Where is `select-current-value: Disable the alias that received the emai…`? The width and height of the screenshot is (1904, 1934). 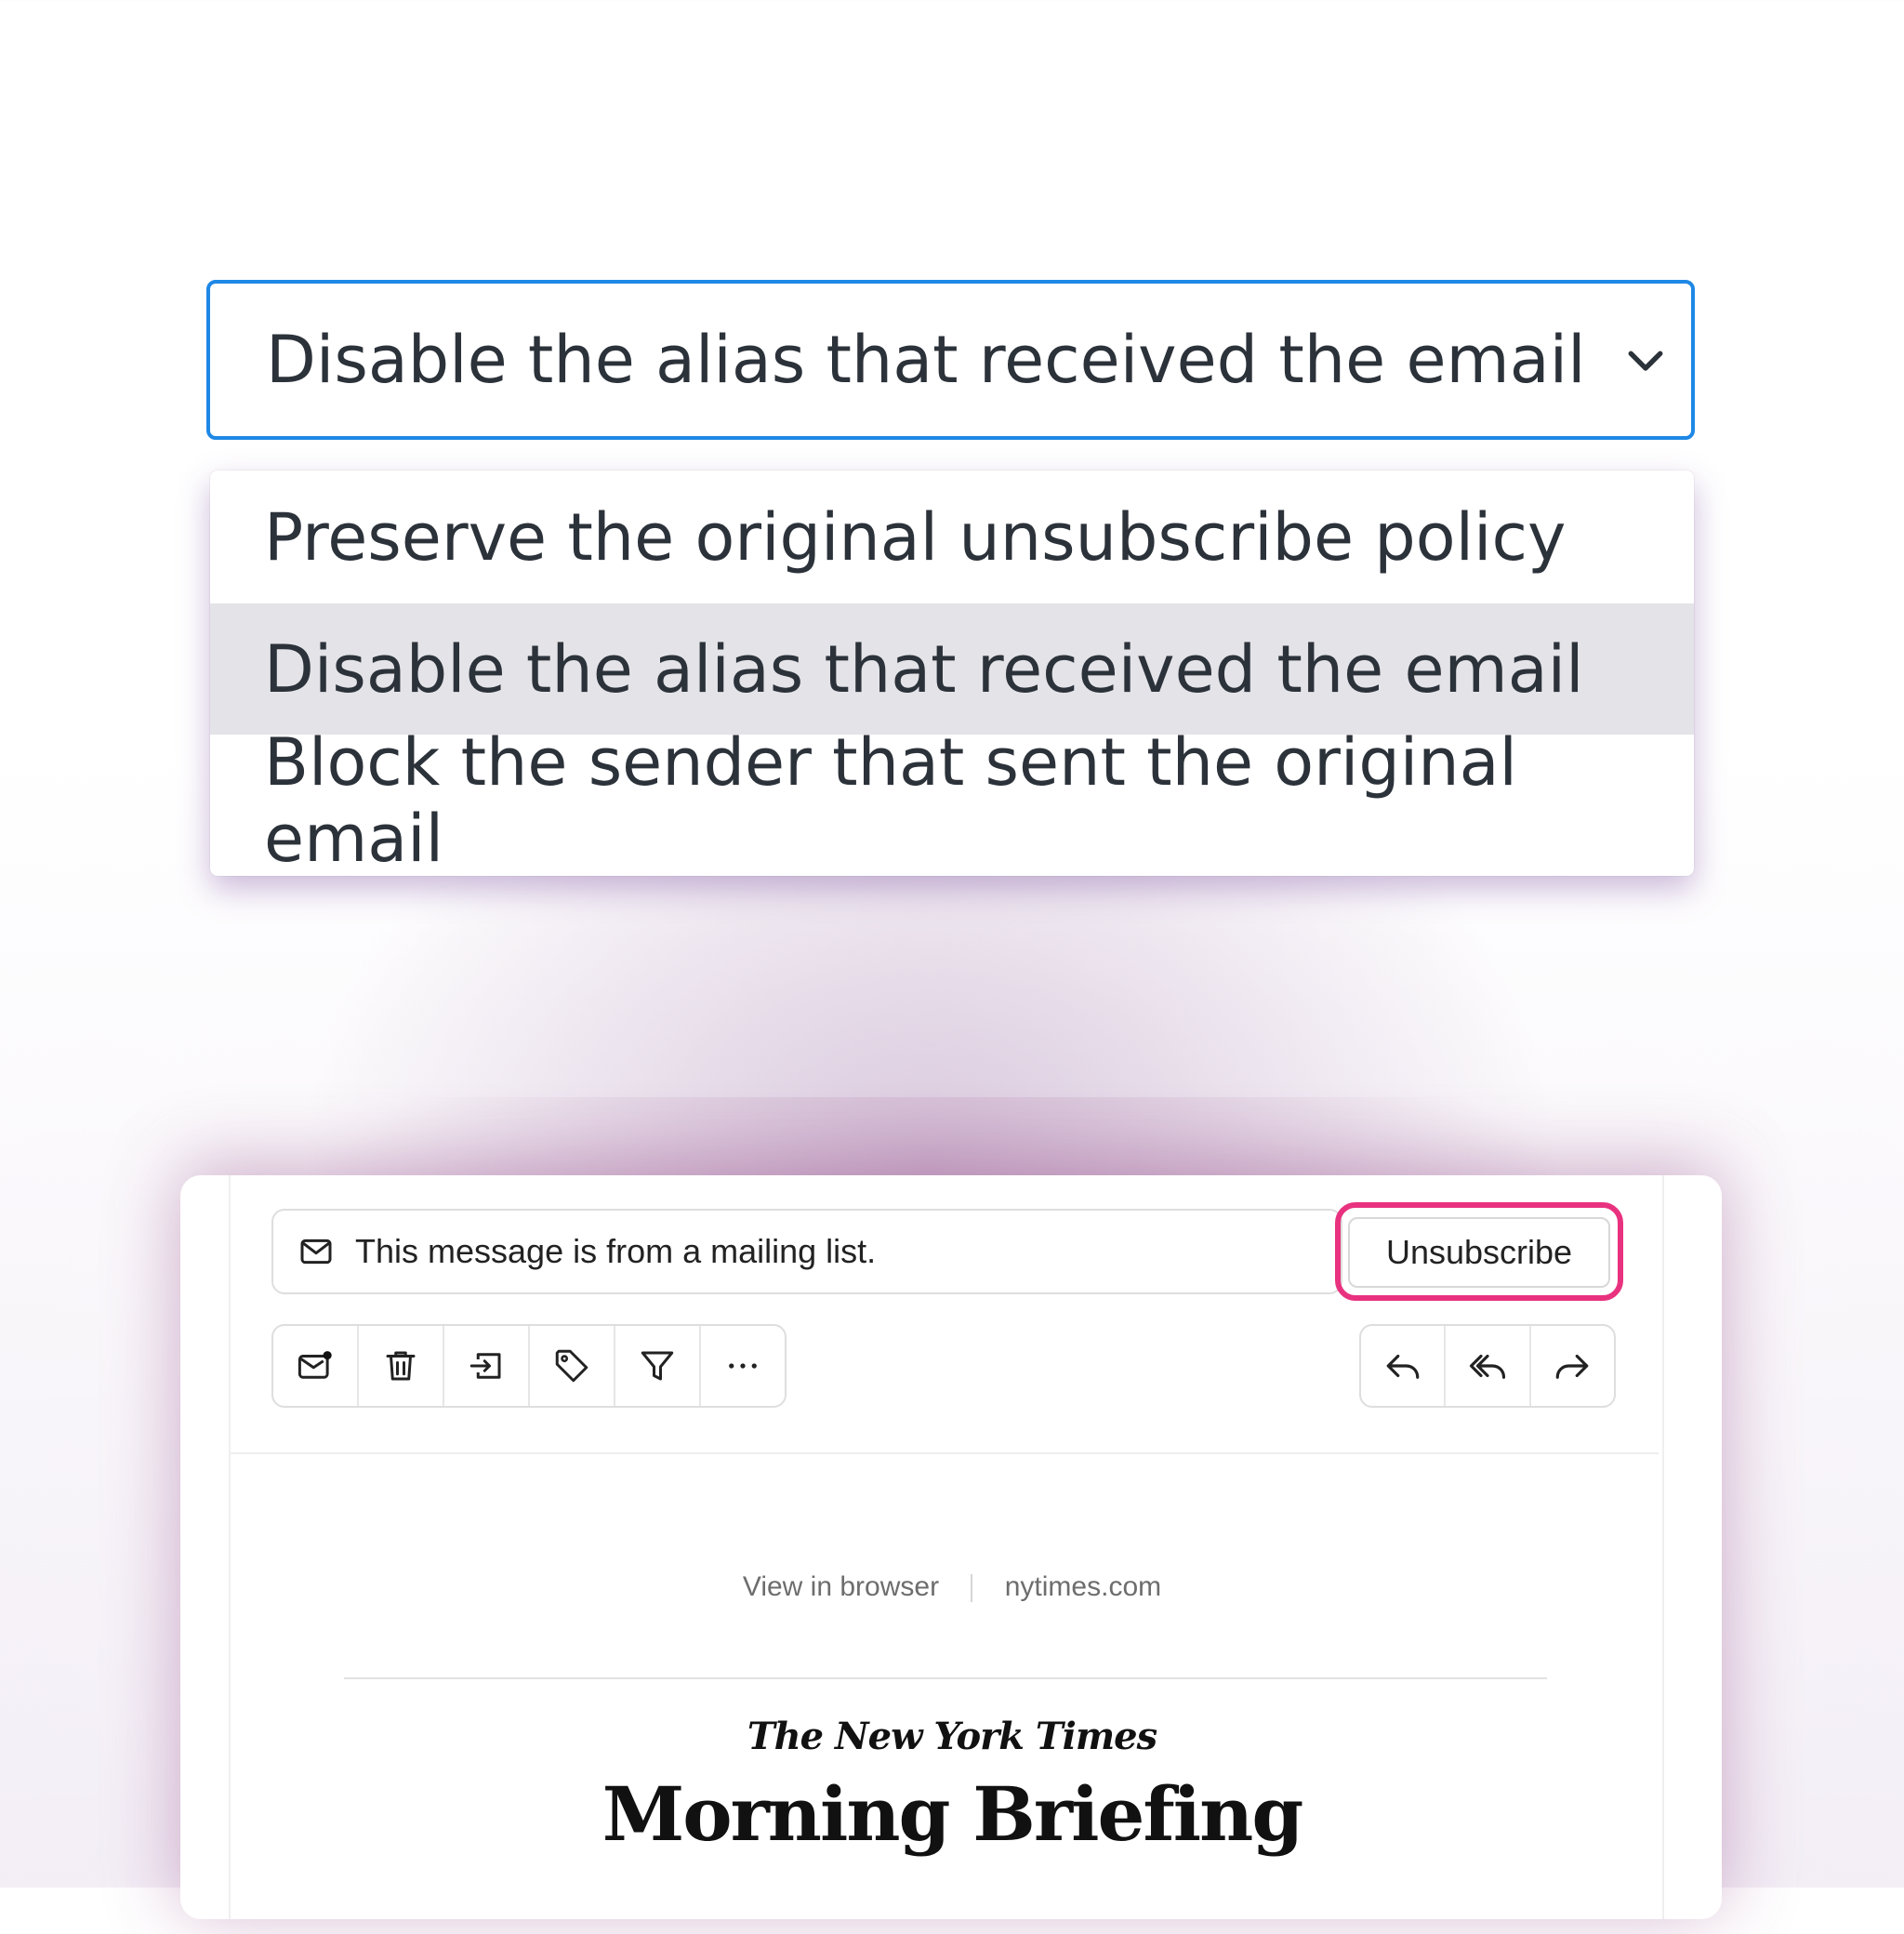
select-current-value: Disable the alias that received the emai… is located at coordinates (926, 360).